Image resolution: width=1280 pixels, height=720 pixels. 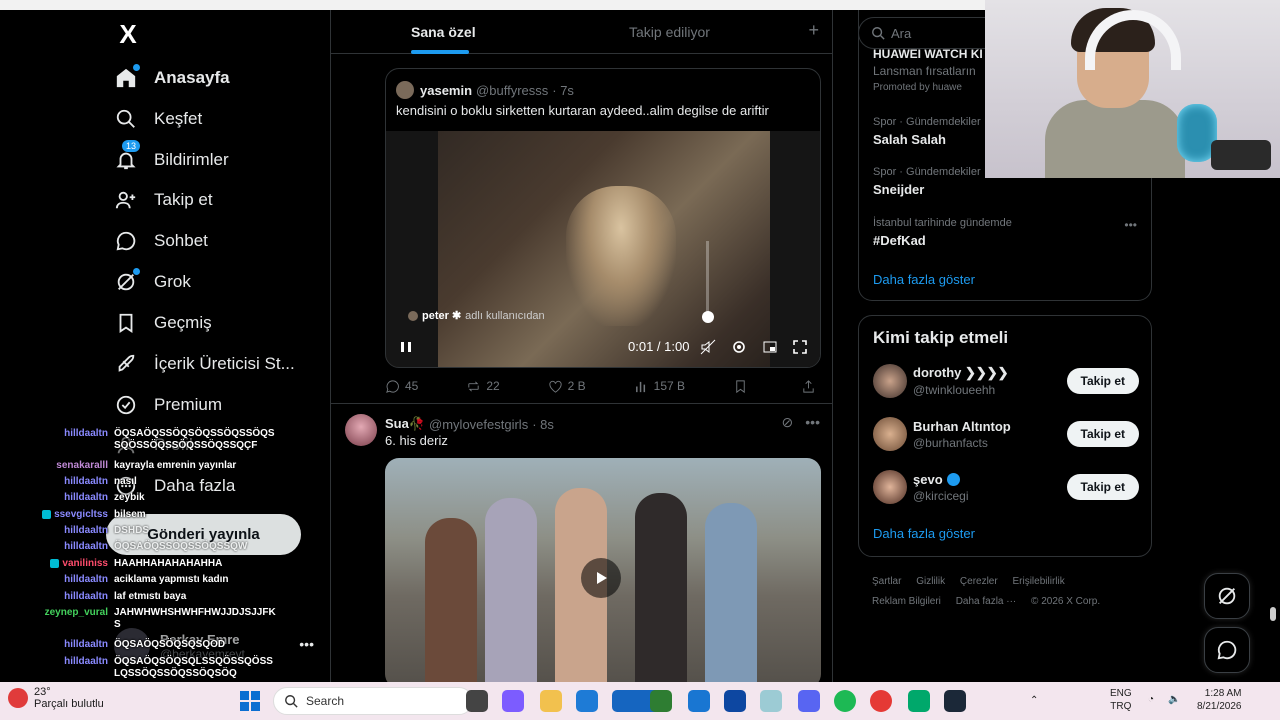 What do you see at coordinates (160, 618) in the screenshot?
I see `chat-message: zeynep_vural JAHWHWHSHWHFHWJJDJSJJFKS` at bounding box center [160, 618].